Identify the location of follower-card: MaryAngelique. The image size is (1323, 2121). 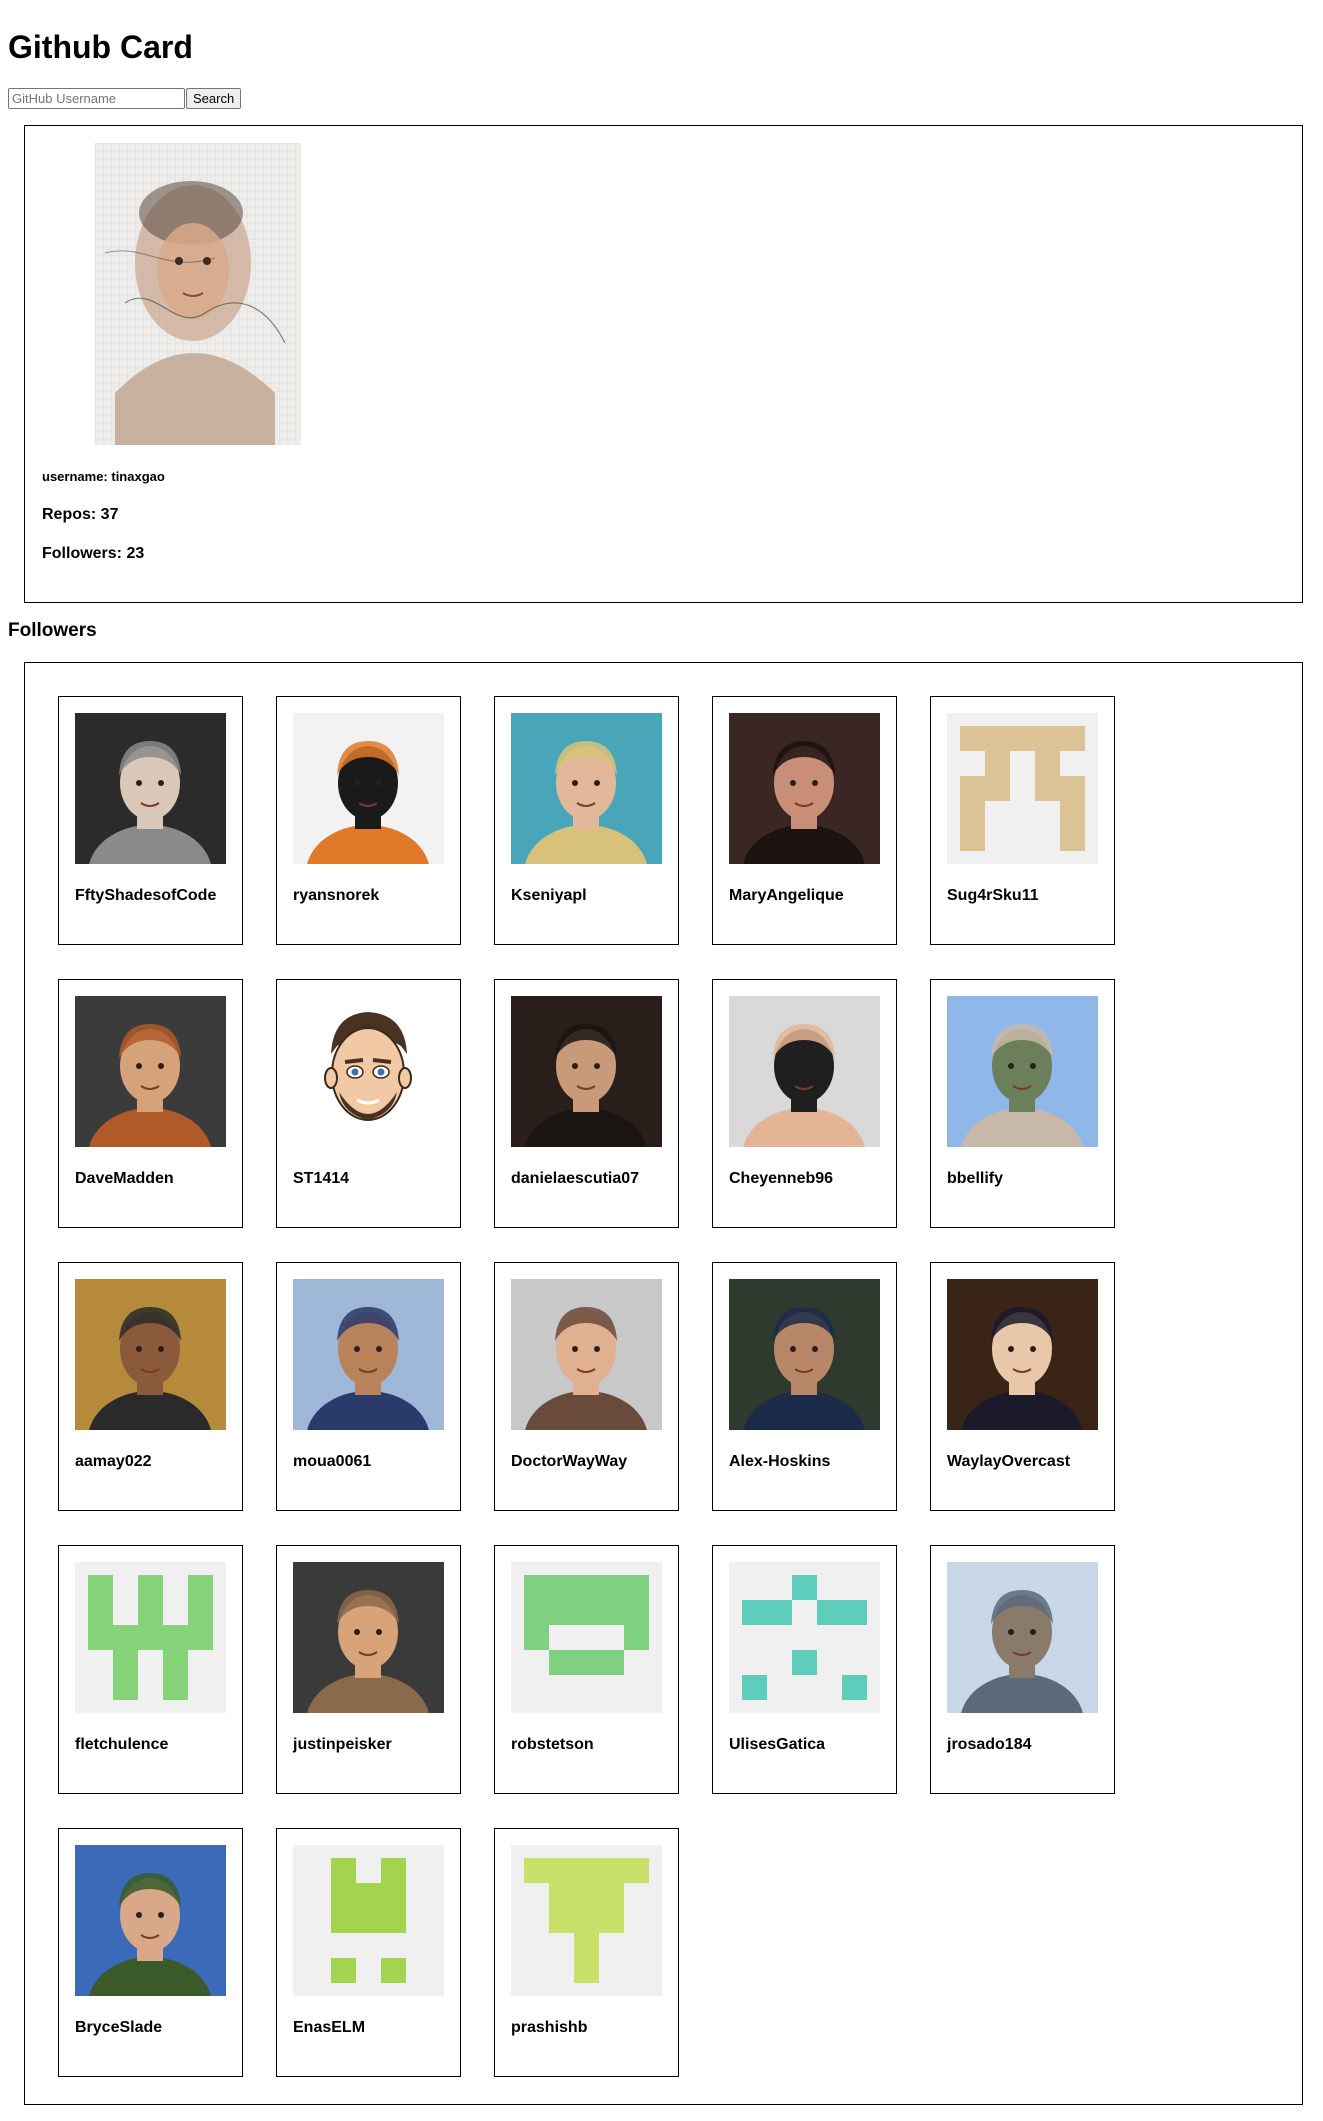
(804, 820).